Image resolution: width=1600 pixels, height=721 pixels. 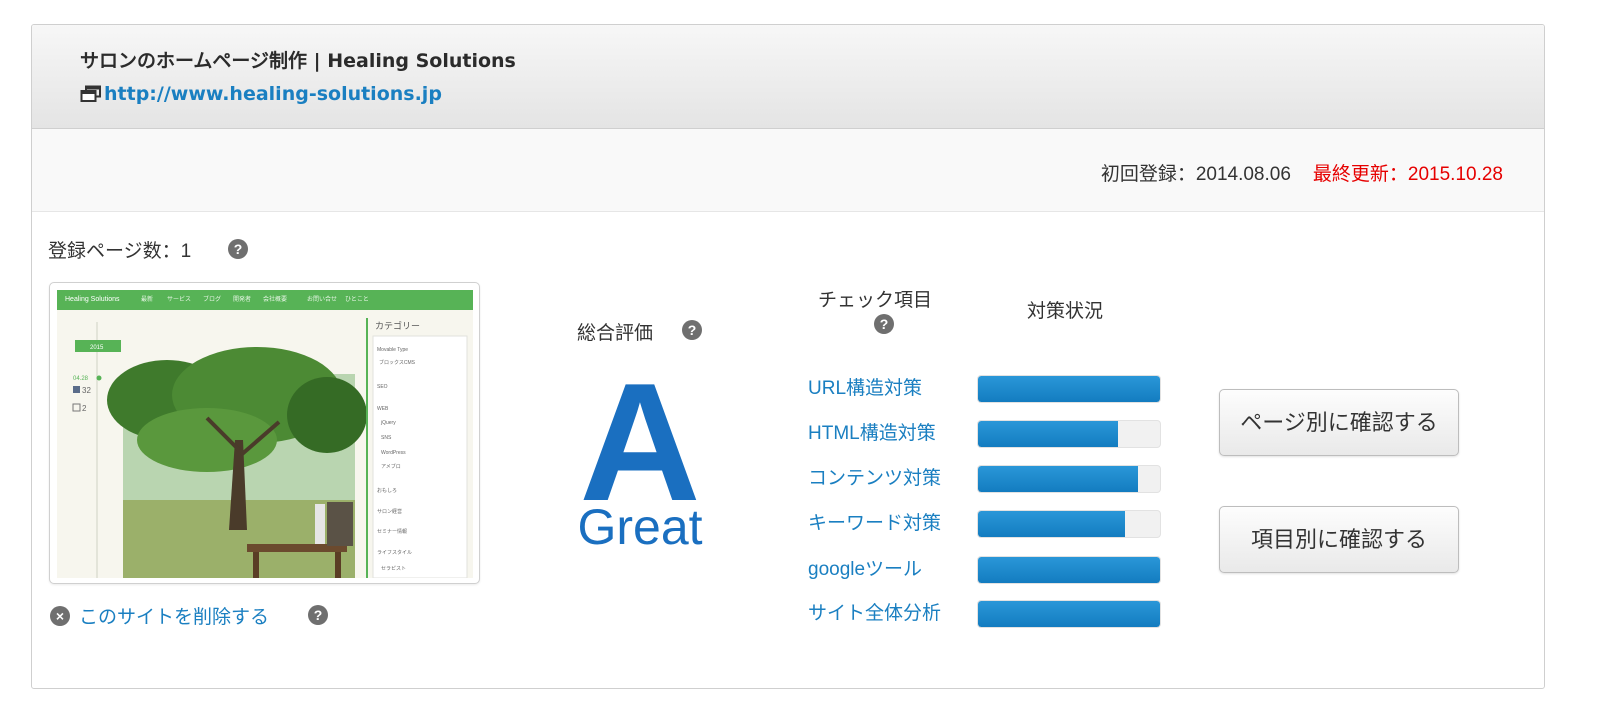 I want to click on thumb-fb-count: 32, so click(x=86, y=390).